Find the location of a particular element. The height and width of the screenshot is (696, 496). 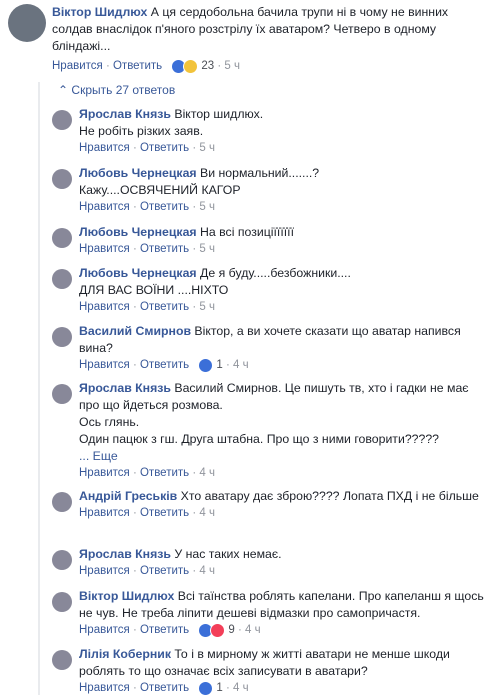

reactions: 23 is located at coordinates (189, 66).